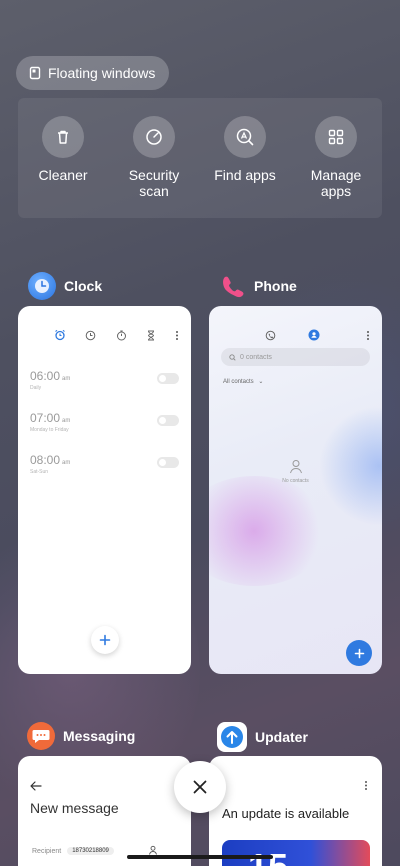 The width and height of the screenshot is (400, 866). I want to click on contacts-filter: All contacts ⌄, so click(243, 381).